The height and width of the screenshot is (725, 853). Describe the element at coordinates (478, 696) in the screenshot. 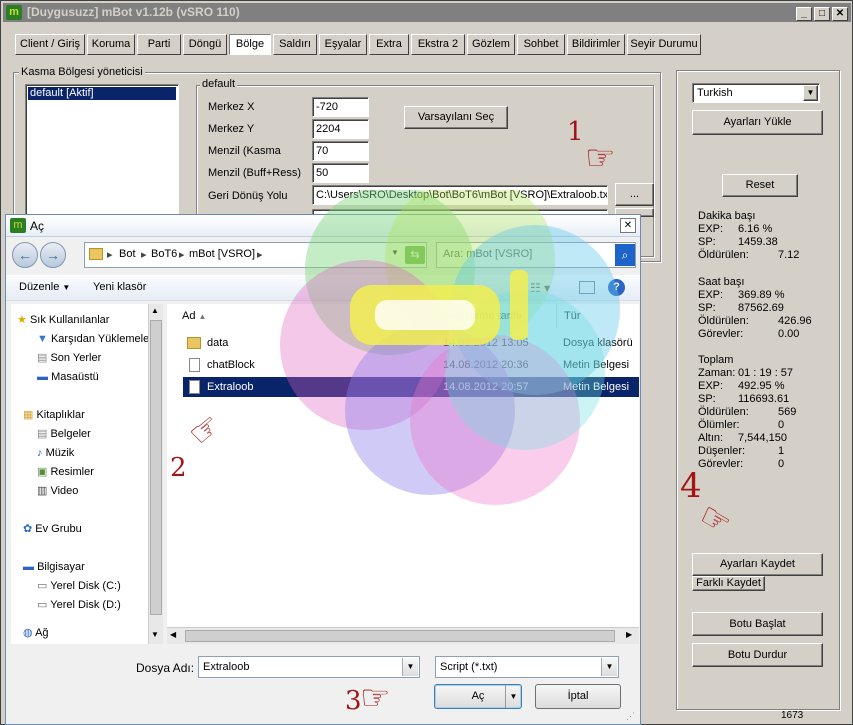

I see `open-button: Aç ▼` at that location.